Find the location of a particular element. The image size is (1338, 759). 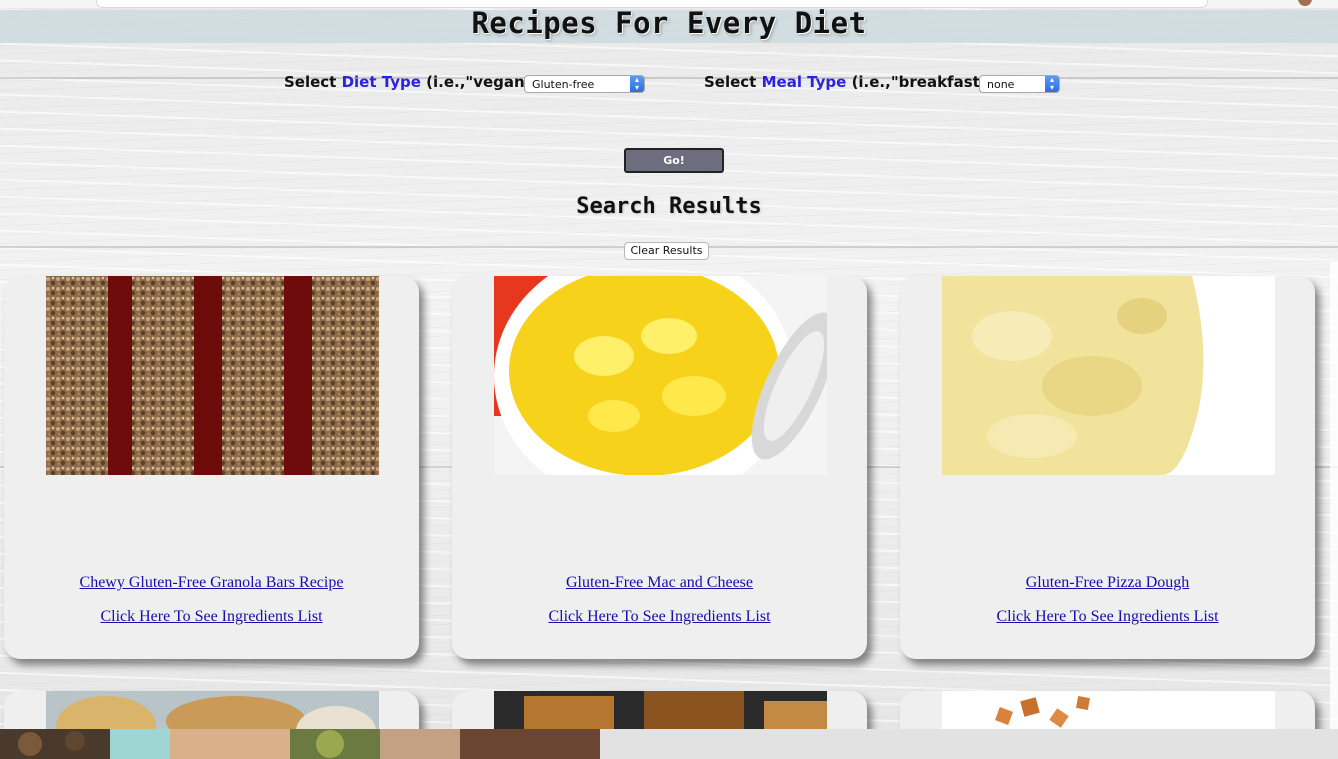

meal-label-prefix: Select is located at coordinates (730, 82).